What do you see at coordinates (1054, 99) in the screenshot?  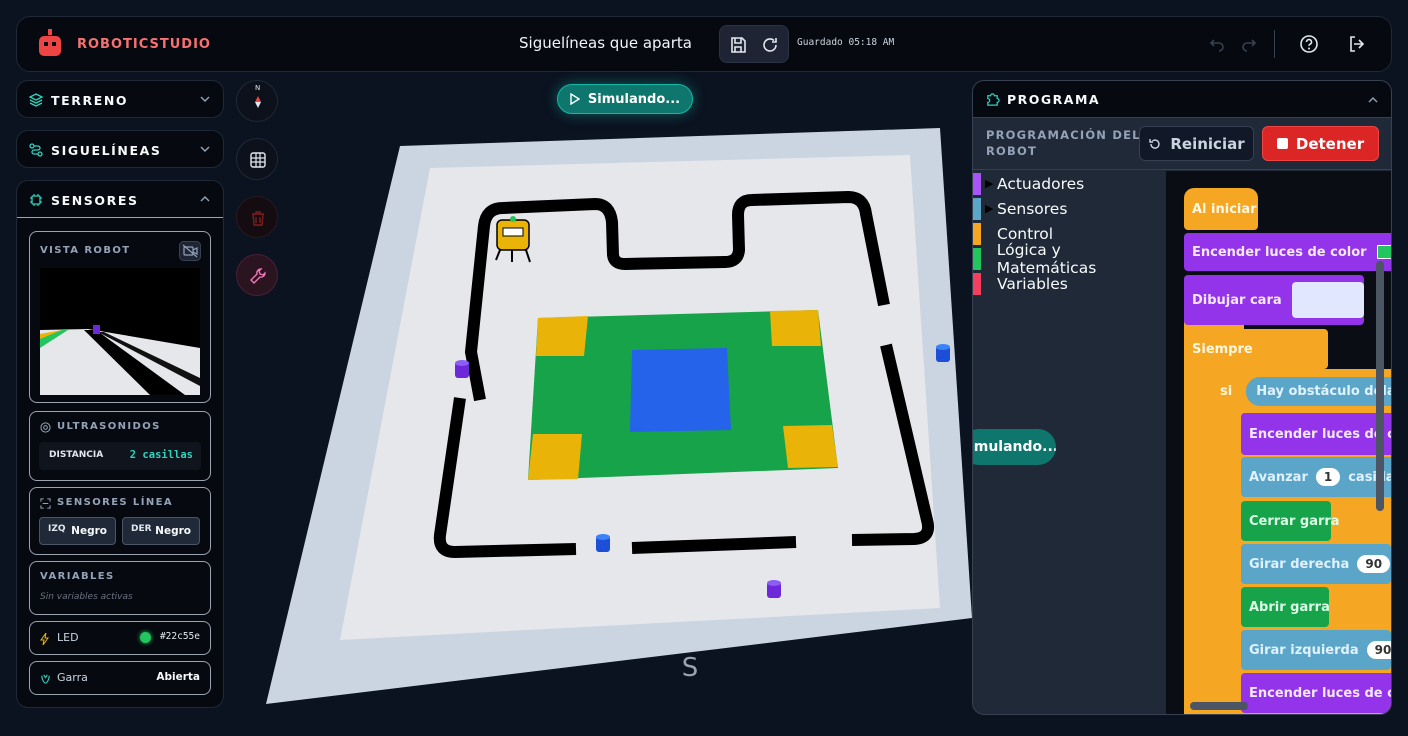 I see `program-title: PROGRAMA` at bounding box center [1054, 99].